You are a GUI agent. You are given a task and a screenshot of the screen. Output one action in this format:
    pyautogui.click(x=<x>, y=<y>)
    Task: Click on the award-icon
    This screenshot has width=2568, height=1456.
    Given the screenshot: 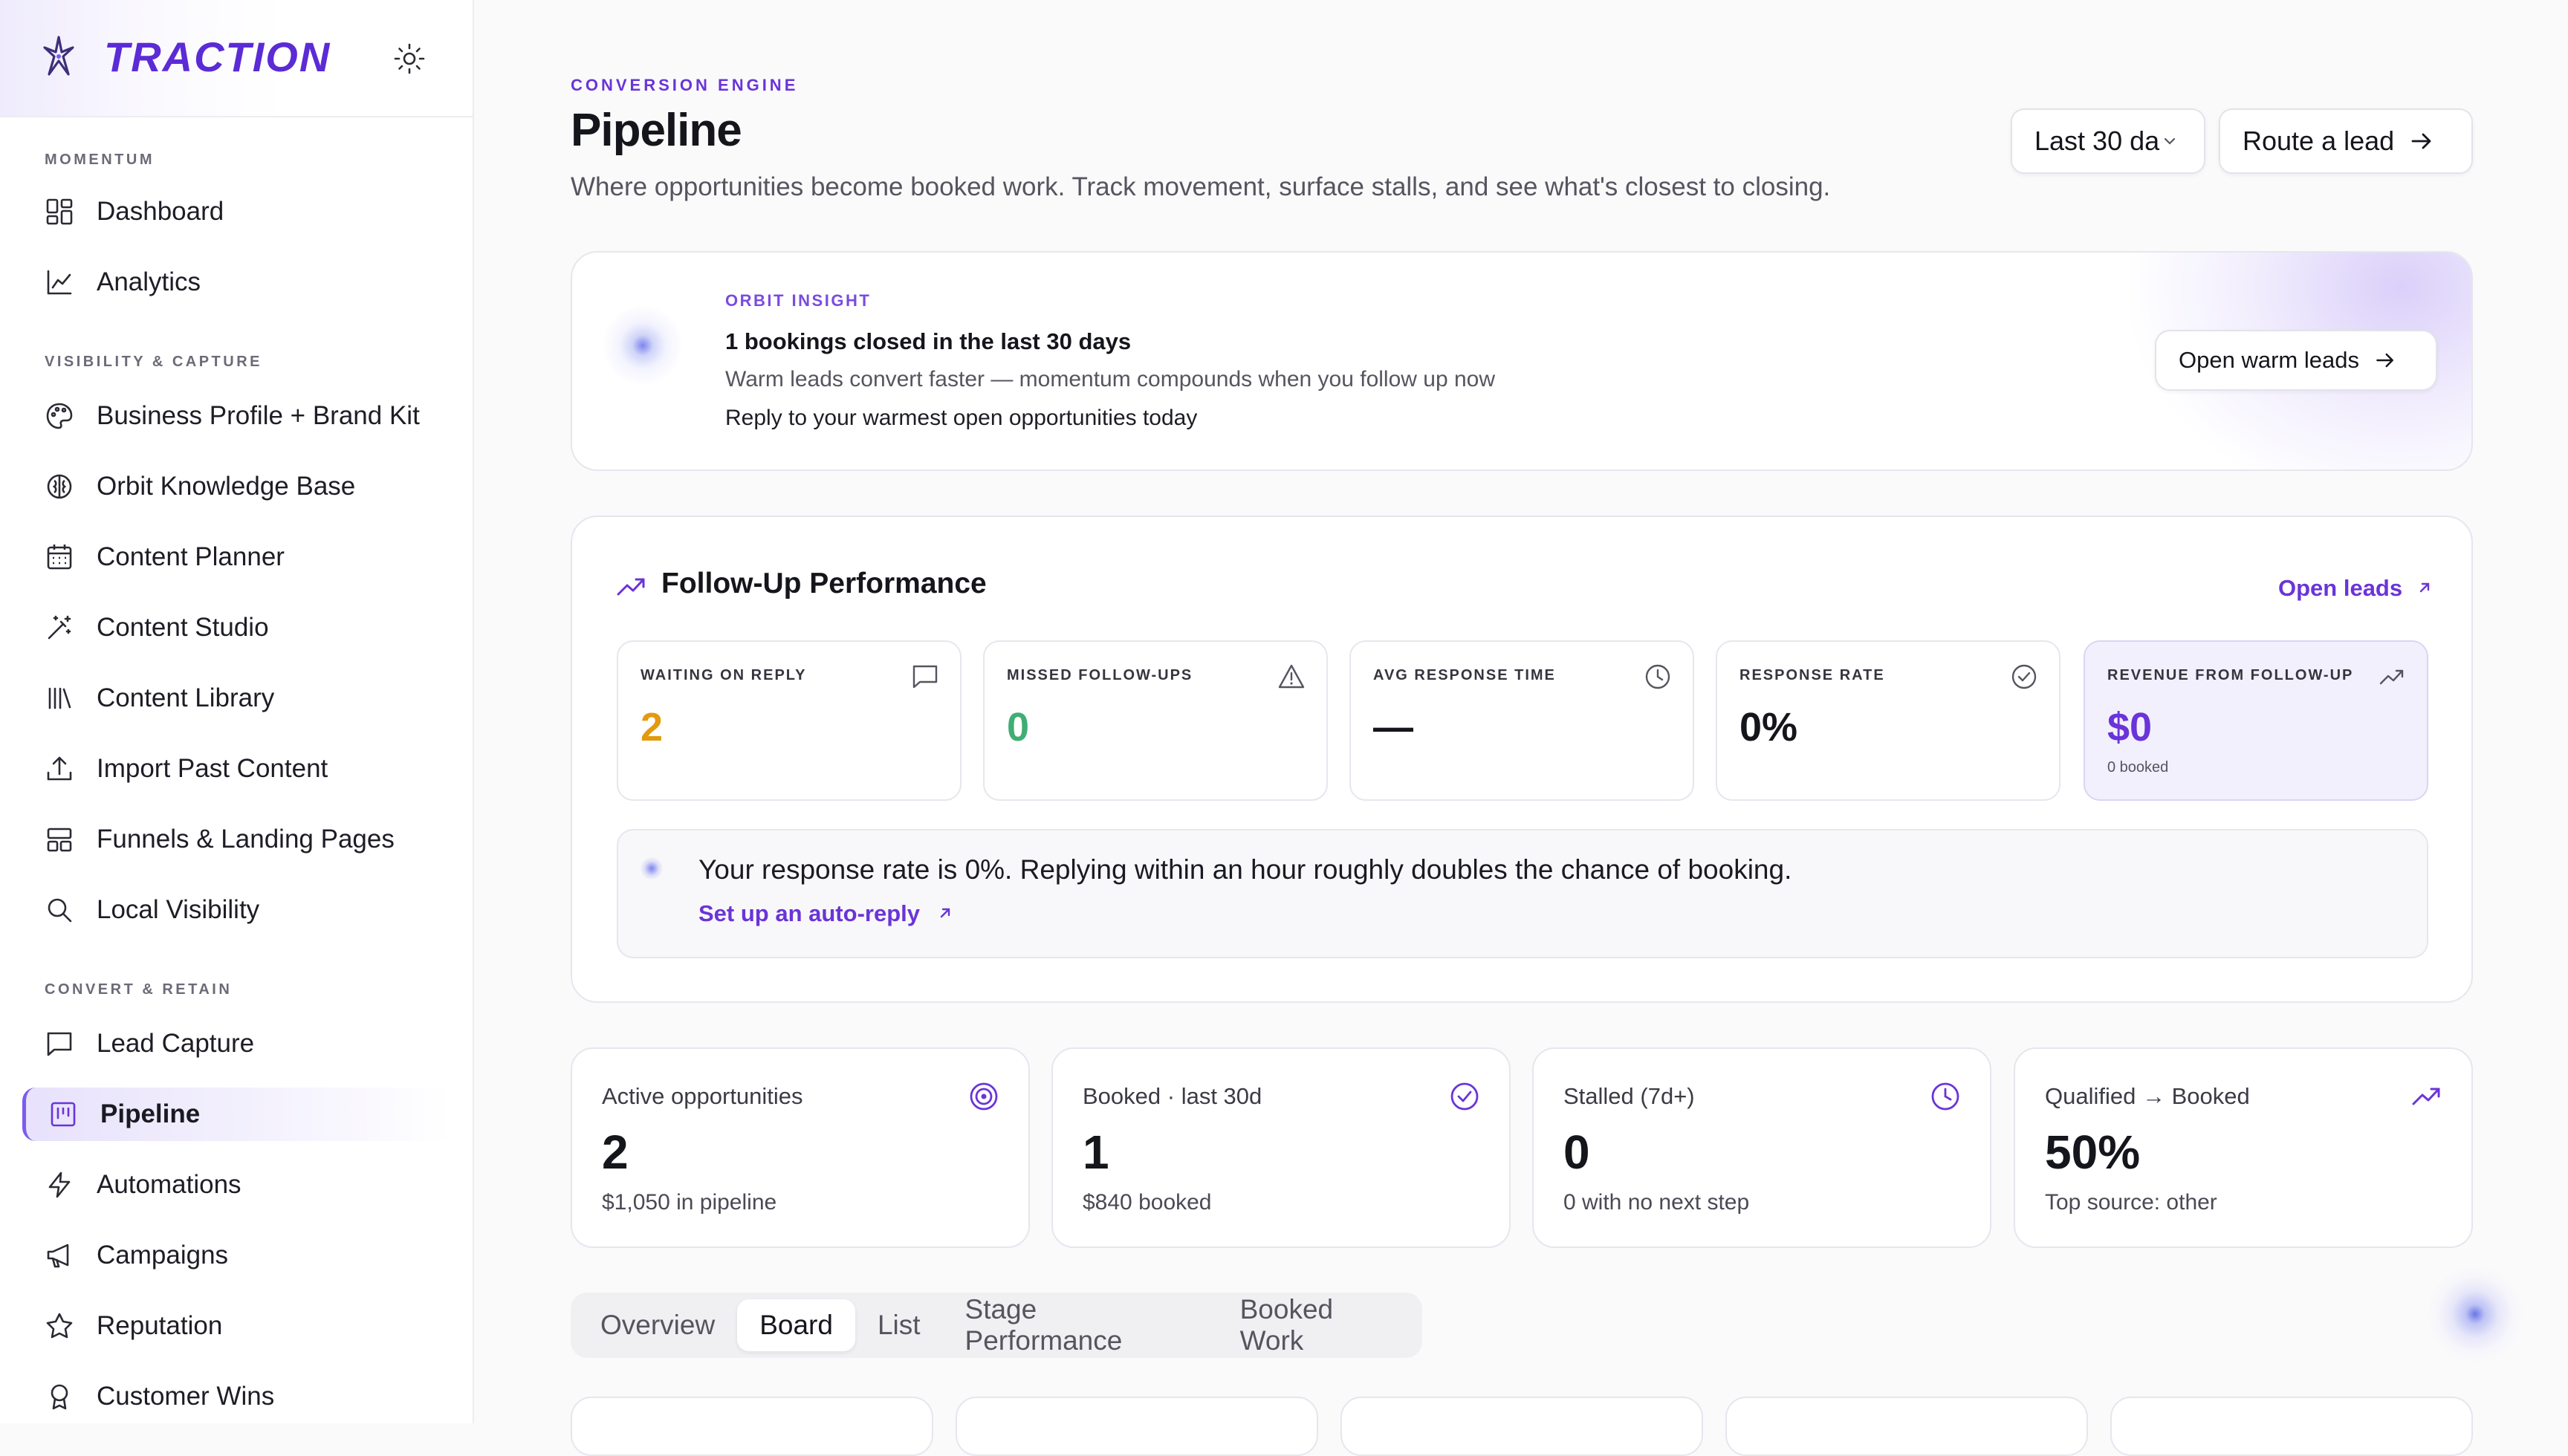 What is the action you would take?
    pyautogui.click(x=59, y=1396)
    